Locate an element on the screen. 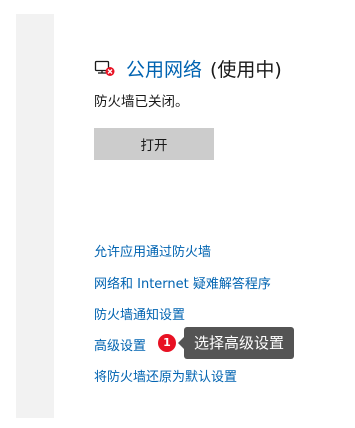 The image size is (355, 428). allow-app-through-firewall-link: 允许应用通过防火墙 is located at coordinates (152, 250).